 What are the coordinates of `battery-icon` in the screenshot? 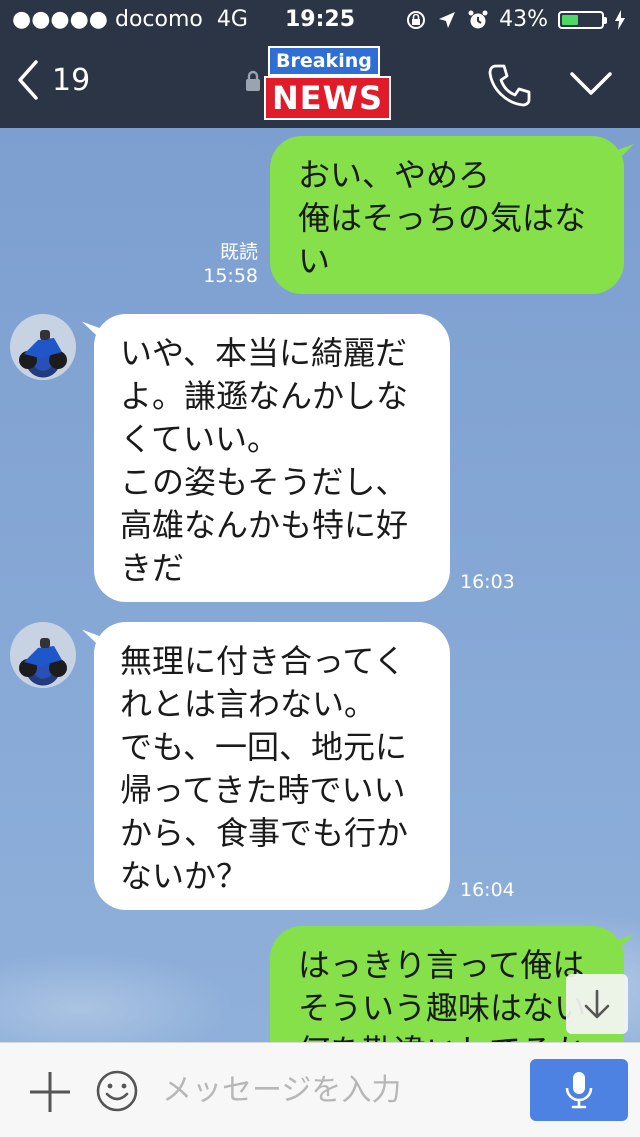 It's located at (582, 19).